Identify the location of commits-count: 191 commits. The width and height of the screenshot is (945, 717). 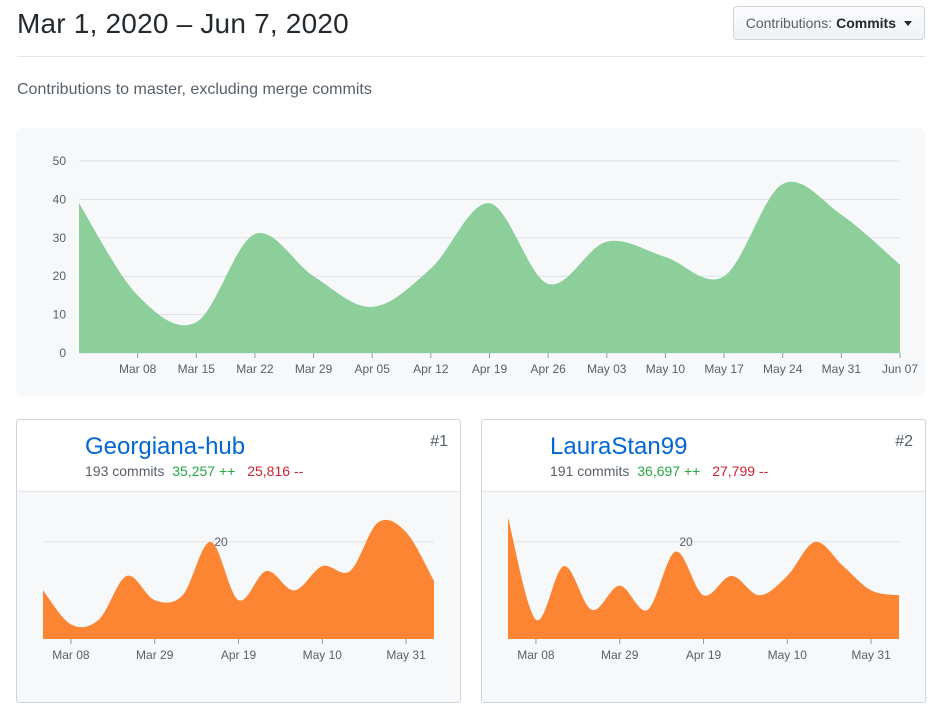
(590, 471).